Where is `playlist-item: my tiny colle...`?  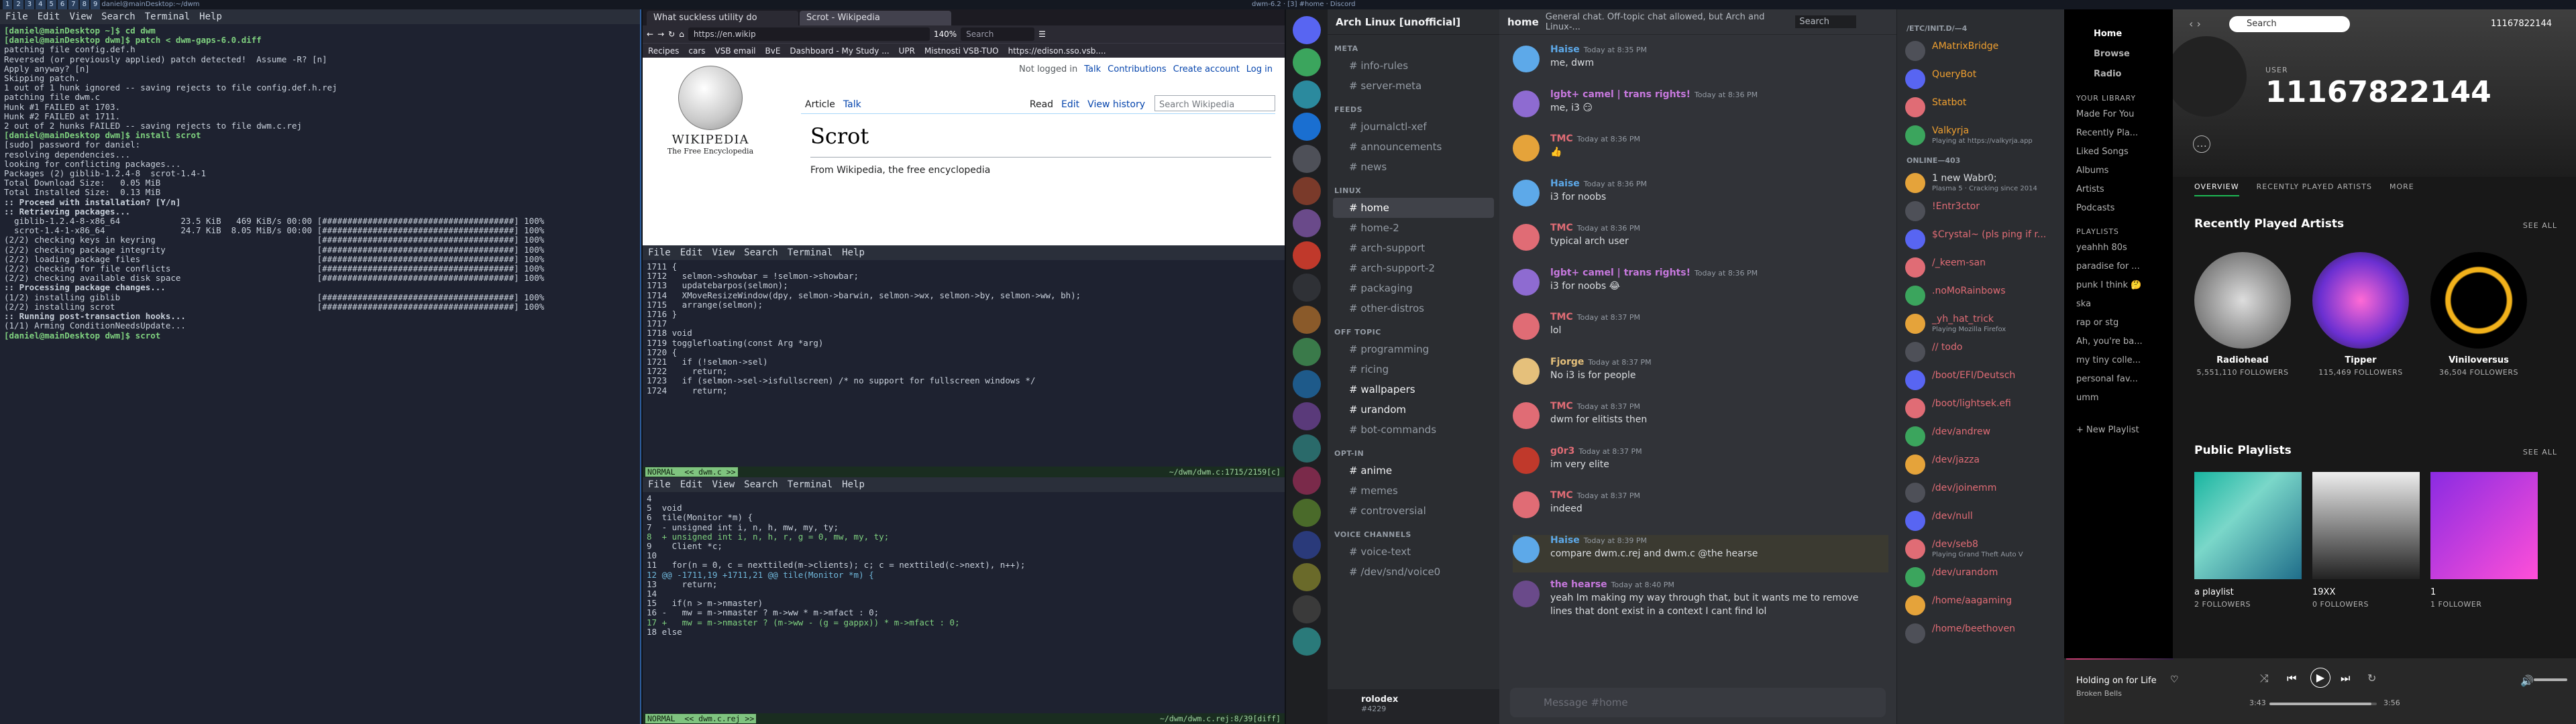
playlist-item: my tiny colle... is located at coordinates (2118, 360).